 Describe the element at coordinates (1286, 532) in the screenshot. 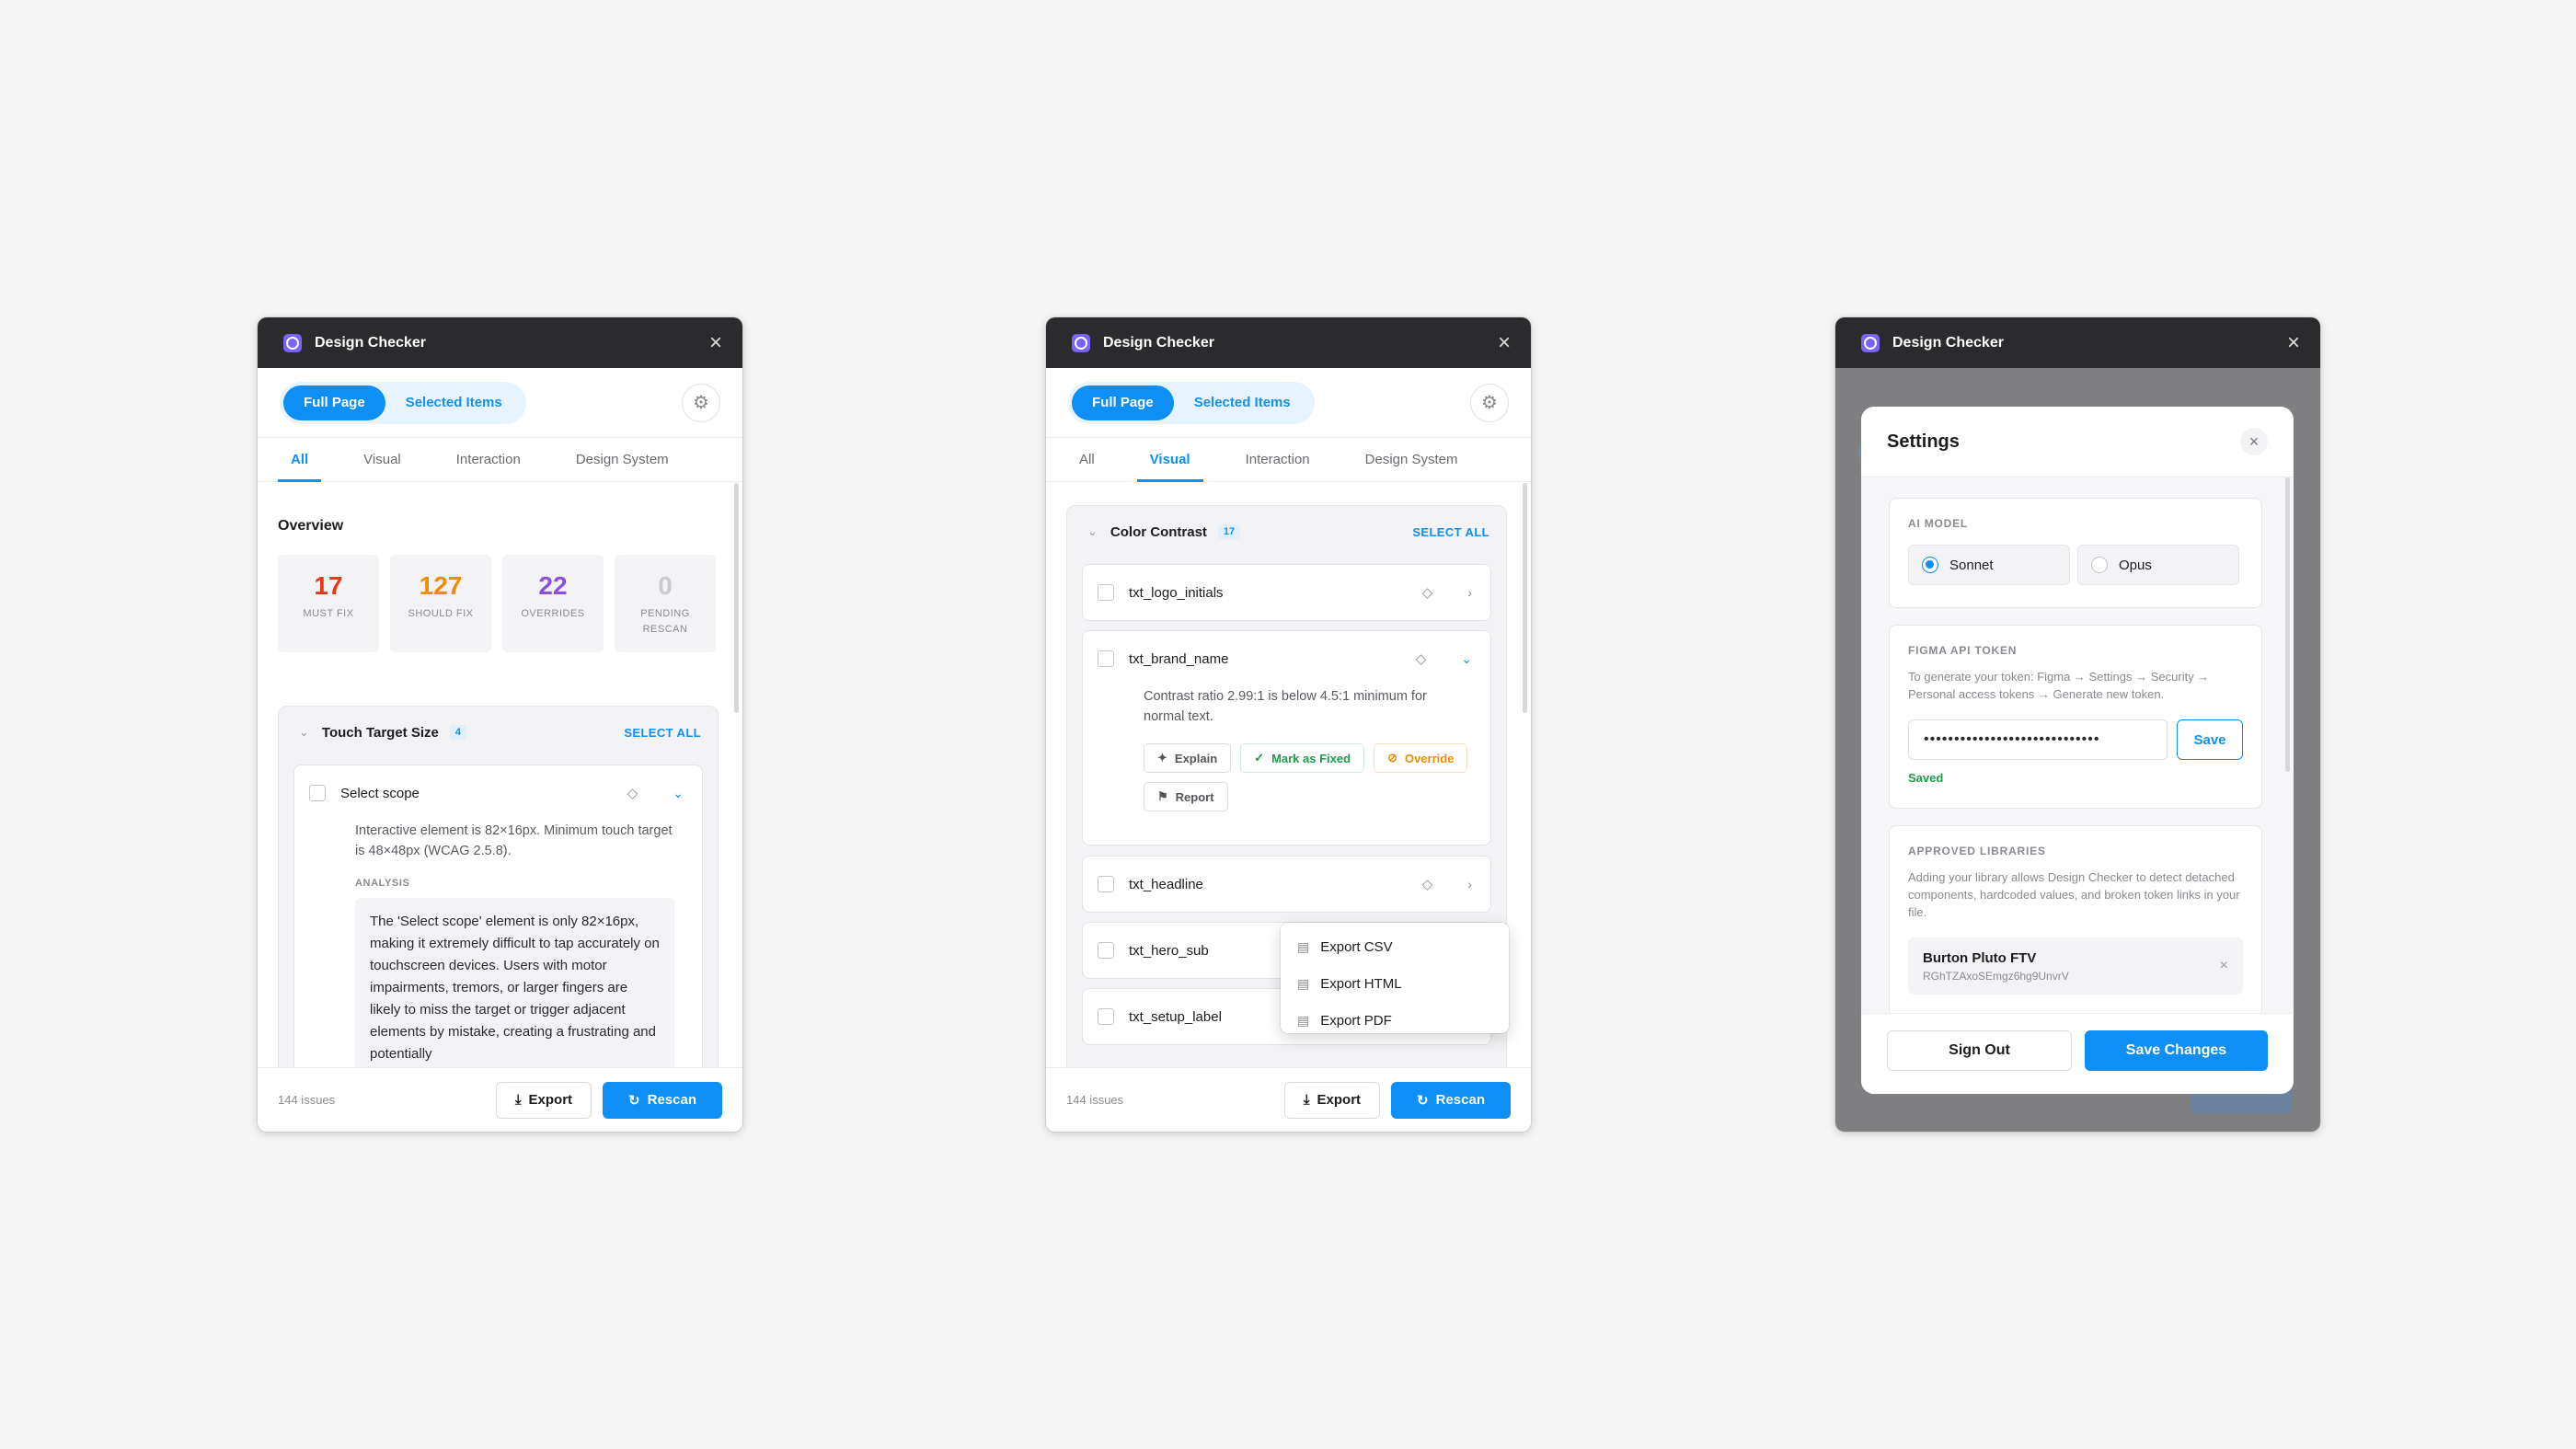

I see `group-header: ⌄ Color Contrast 17 SELECT ALL` at that location.